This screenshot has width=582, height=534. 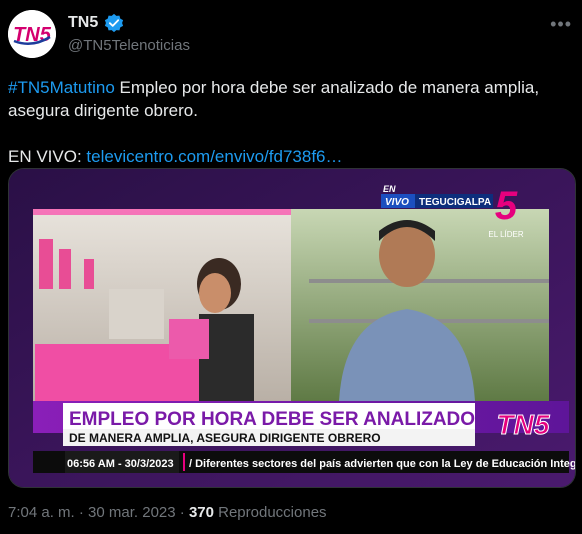 I want to click on location-label: TEGUCIGALPA, so click(x=455, y=202).